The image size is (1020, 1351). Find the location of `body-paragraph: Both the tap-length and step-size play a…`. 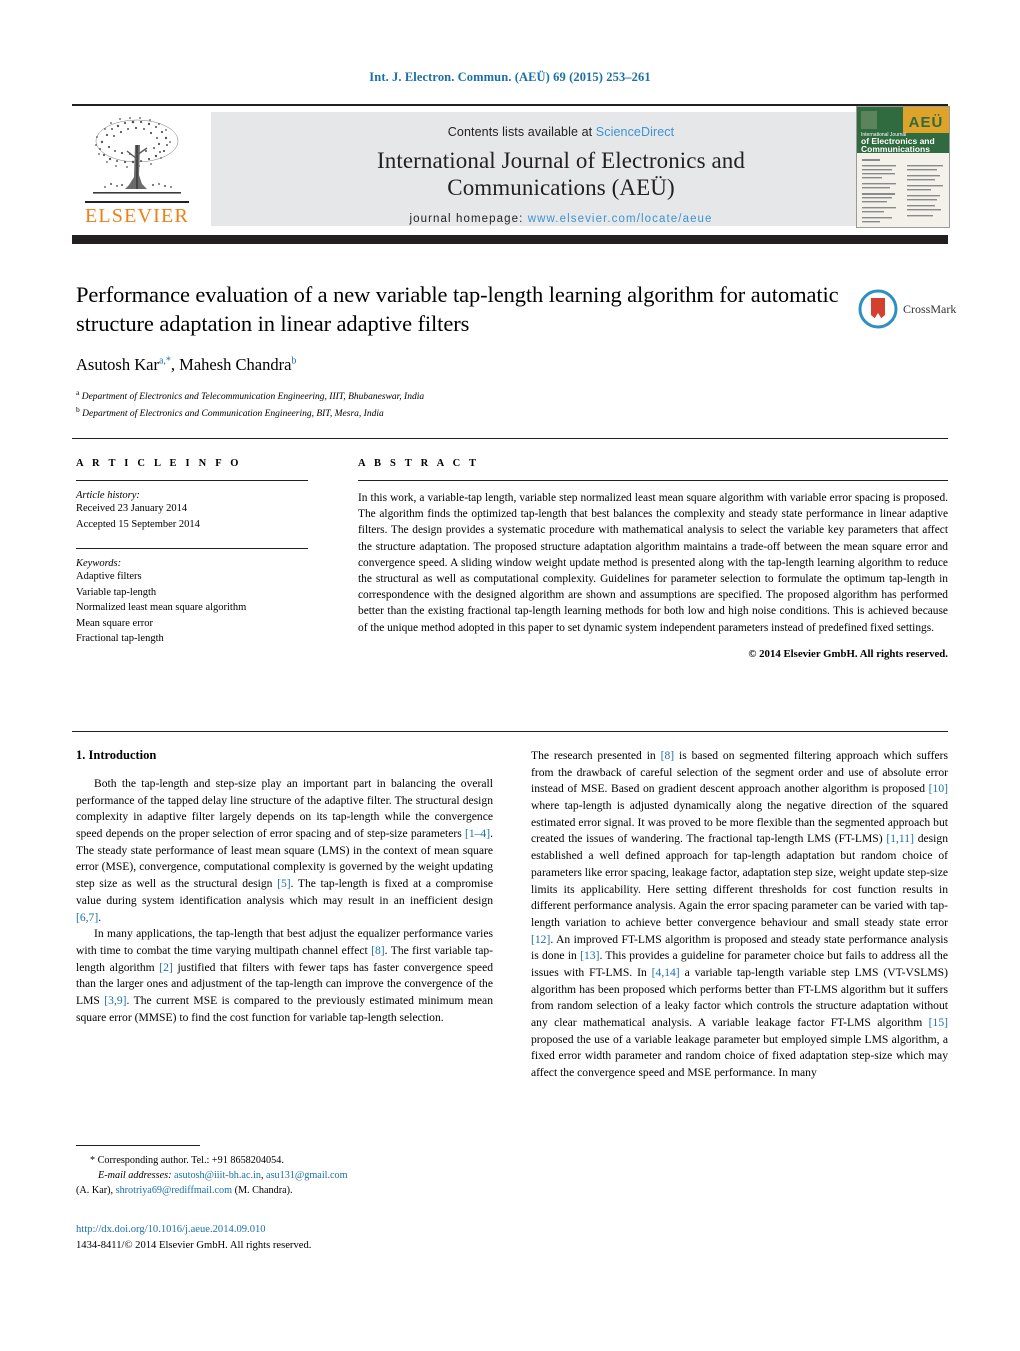

body-paragraph: Both the tap-length and step-size play a… is located at coordinates (284, 850).